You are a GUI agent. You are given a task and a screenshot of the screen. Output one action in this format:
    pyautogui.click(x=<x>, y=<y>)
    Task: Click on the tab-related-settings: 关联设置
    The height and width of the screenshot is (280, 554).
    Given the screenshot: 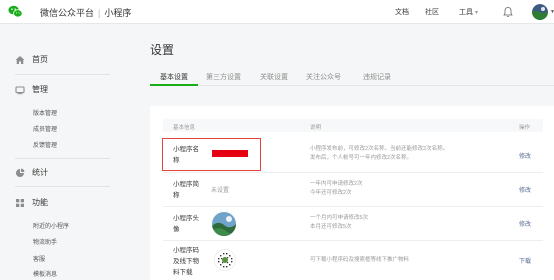 What is the action you would take?
    pyautogui.click(x=274, y=77)
    